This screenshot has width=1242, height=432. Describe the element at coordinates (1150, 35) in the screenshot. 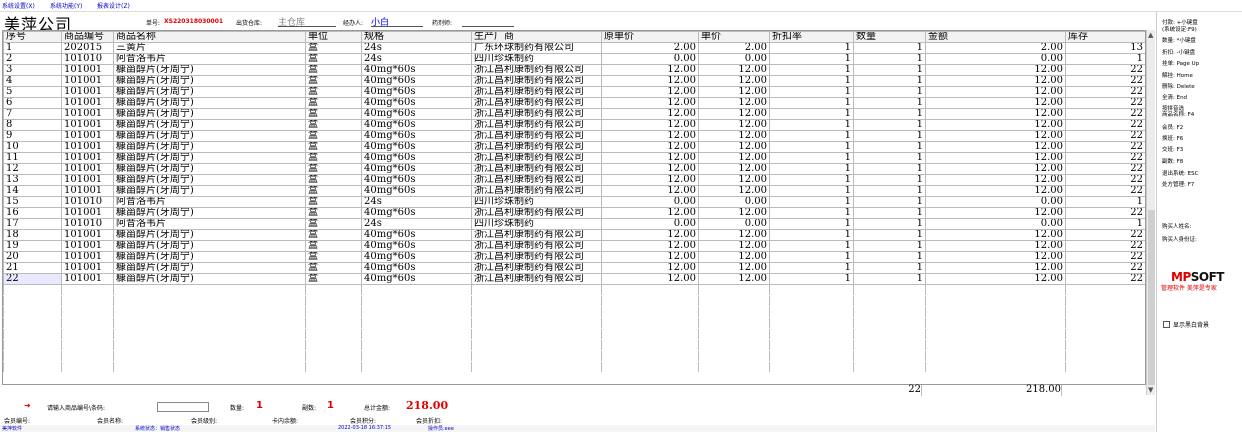

I see `scroll-up-icon: ▲` at that location.